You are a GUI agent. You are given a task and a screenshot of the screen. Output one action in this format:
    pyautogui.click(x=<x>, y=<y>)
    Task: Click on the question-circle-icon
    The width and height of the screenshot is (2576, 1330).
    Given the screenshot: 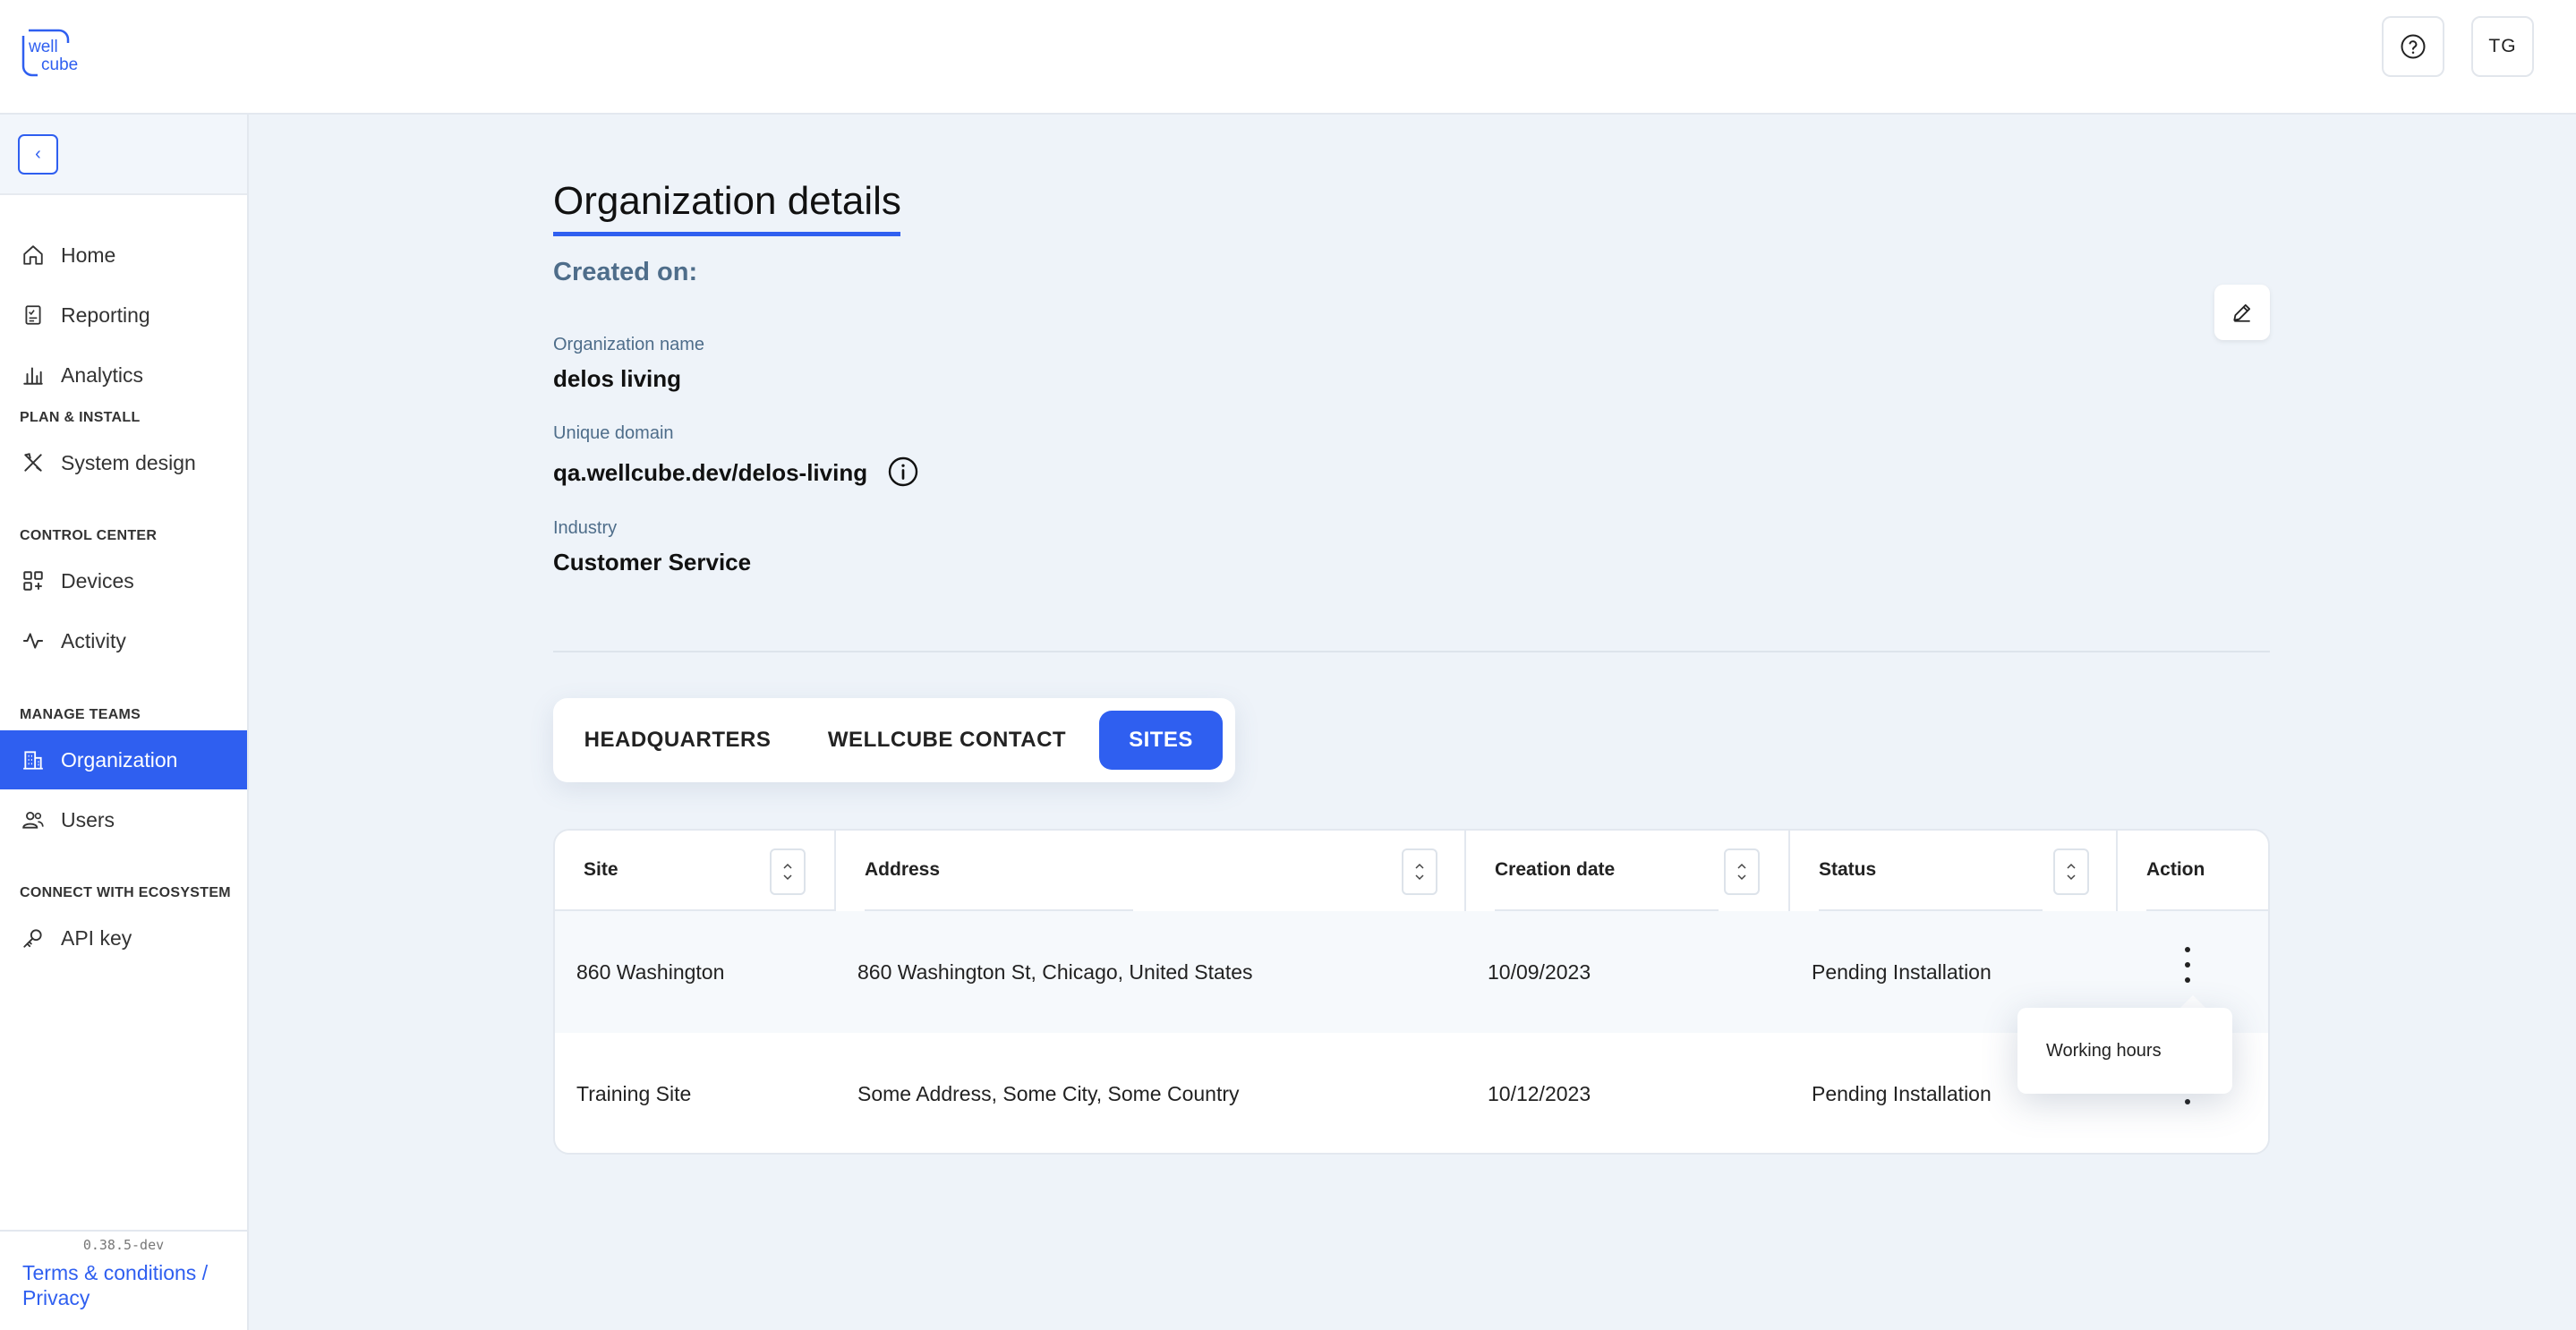 What is the action you would take?
    pyautogui.click(x=2413, y=46)
    